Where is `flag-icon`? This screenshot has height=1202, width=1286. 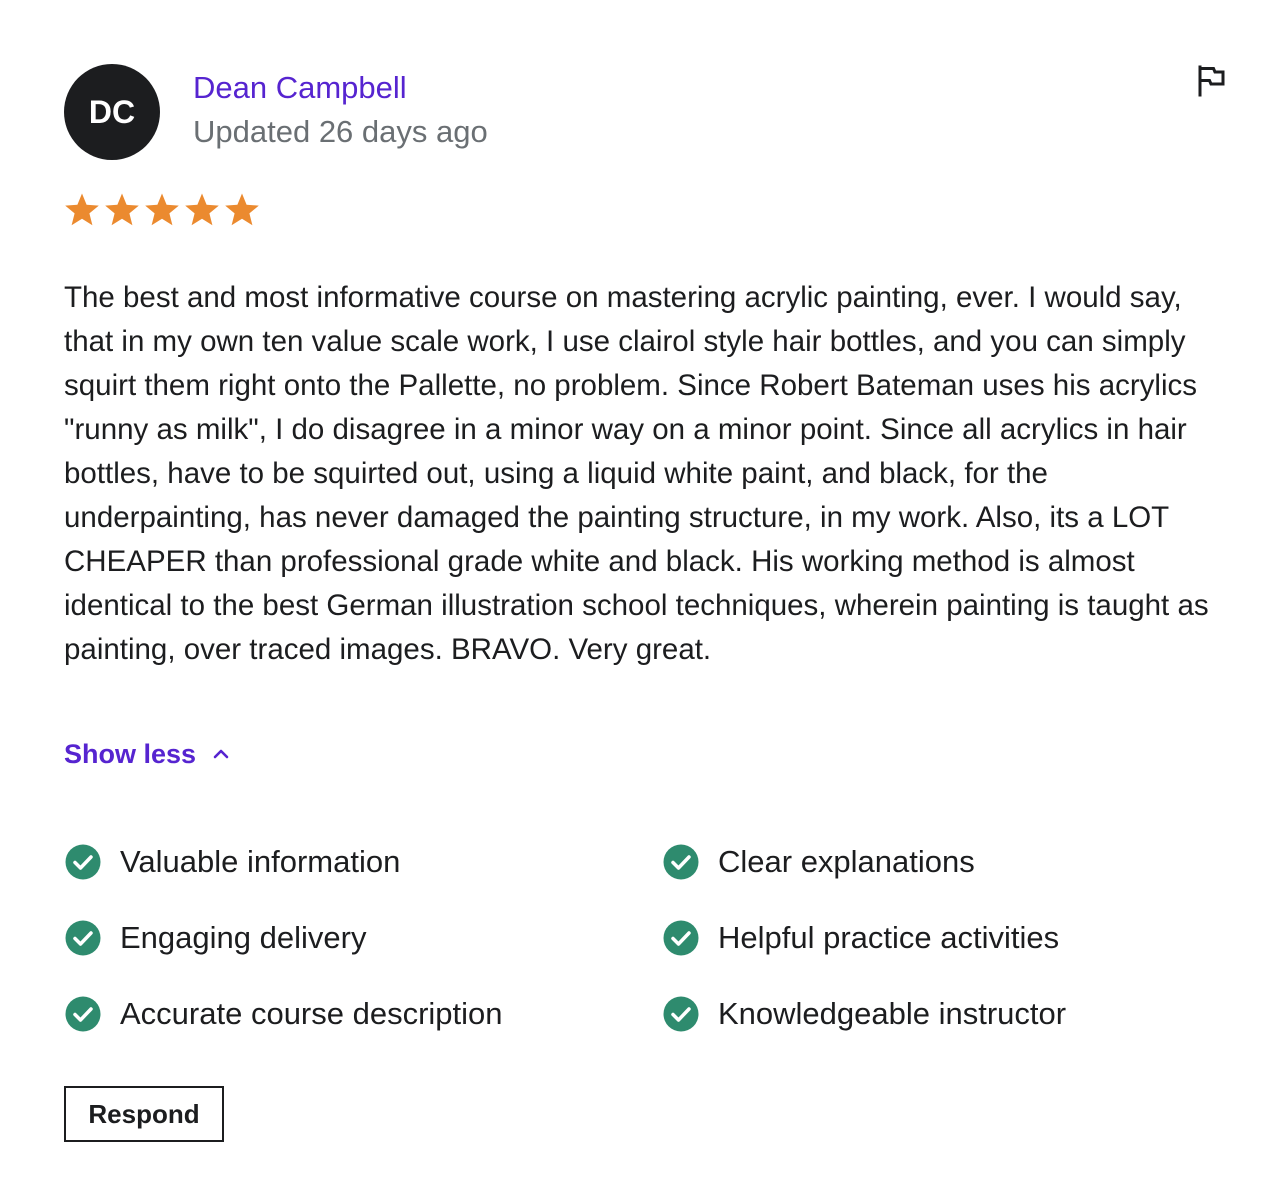 flag-icon is located at coordinates (1211, 81).